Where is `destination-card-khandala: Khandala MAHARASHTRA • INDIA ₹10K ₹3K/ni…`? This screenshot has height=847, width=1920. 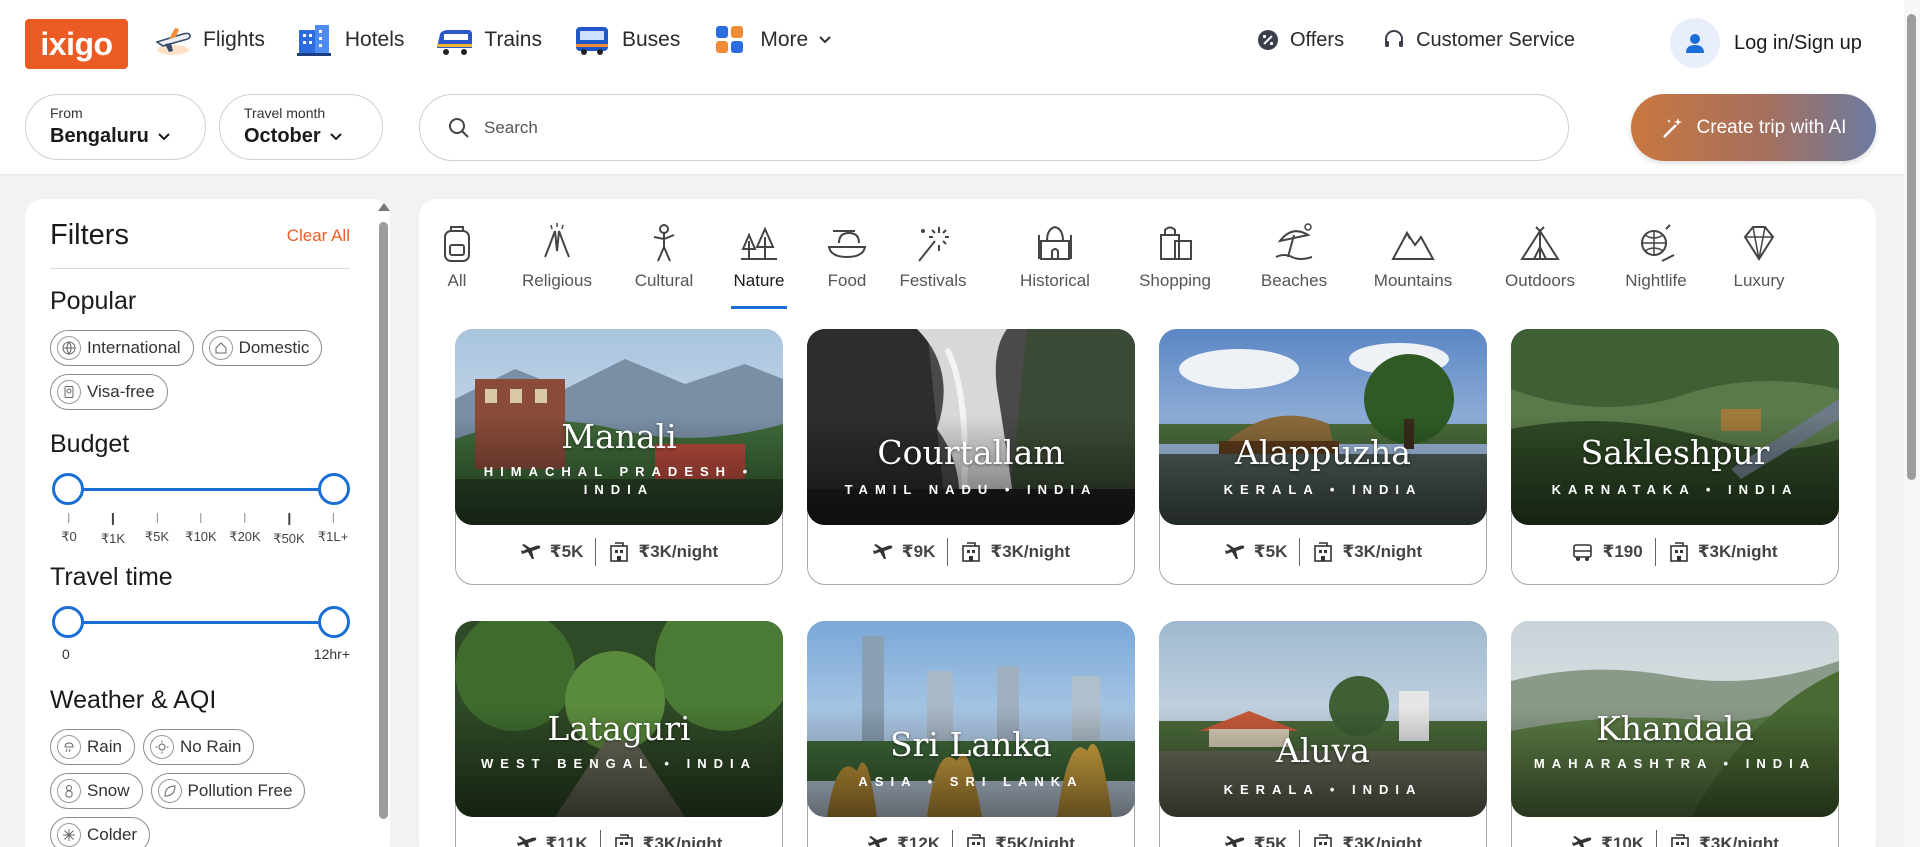
destination-card-khandala: Khandala MAHARASHTRA • INDIA ₹10K ₹3K/ni… is located at coordinates (1675, 734).